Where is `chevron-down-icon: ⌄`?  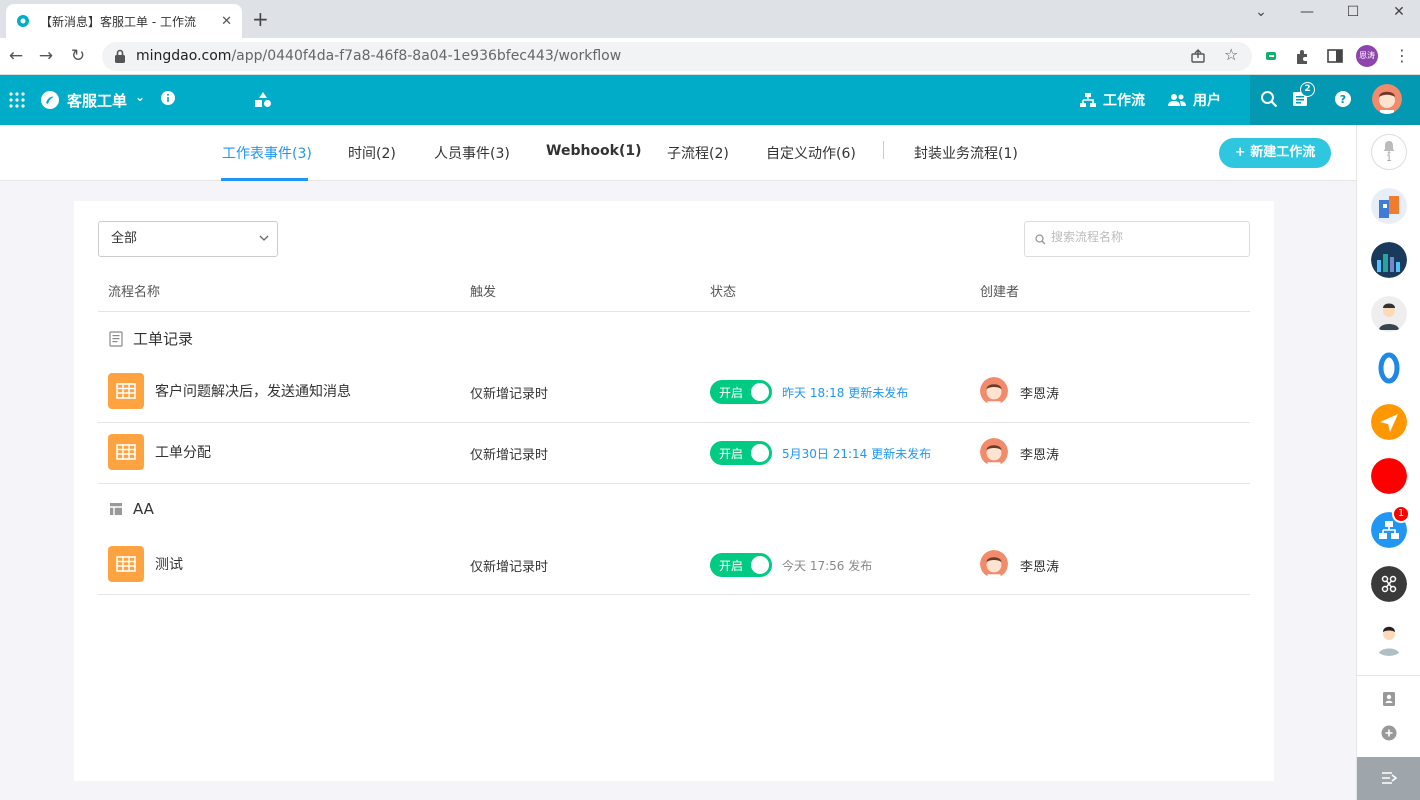 chevron-down-icon: ⌄ is located at coordinates (140, 97).